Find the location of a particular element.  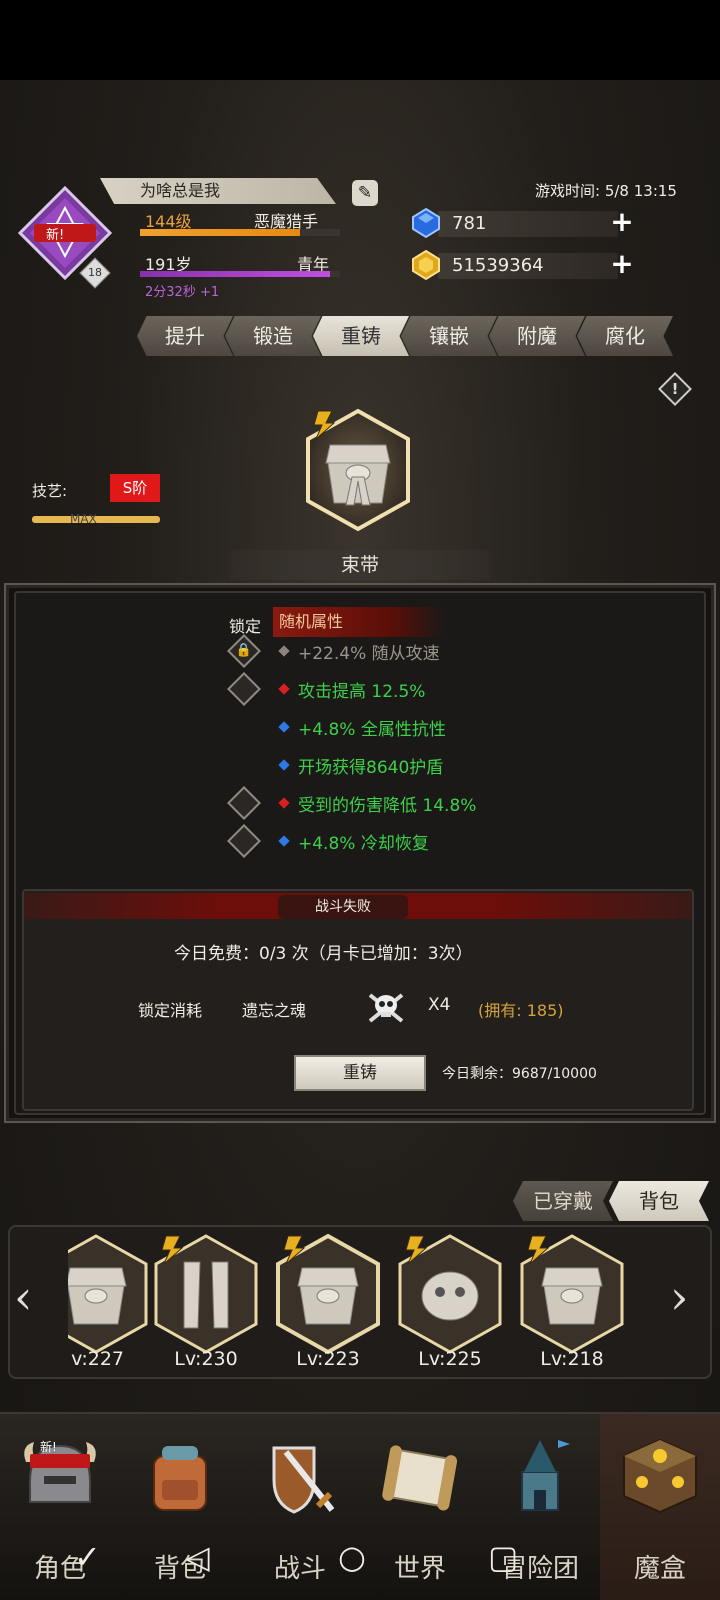

equipment-level: v:227 is located at coordinates (97, 1359).